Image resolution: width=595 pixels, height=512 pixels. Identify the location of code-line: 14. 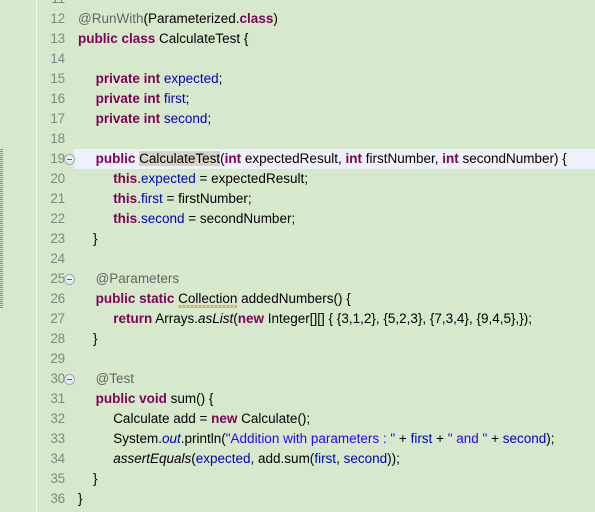
(316, 59).